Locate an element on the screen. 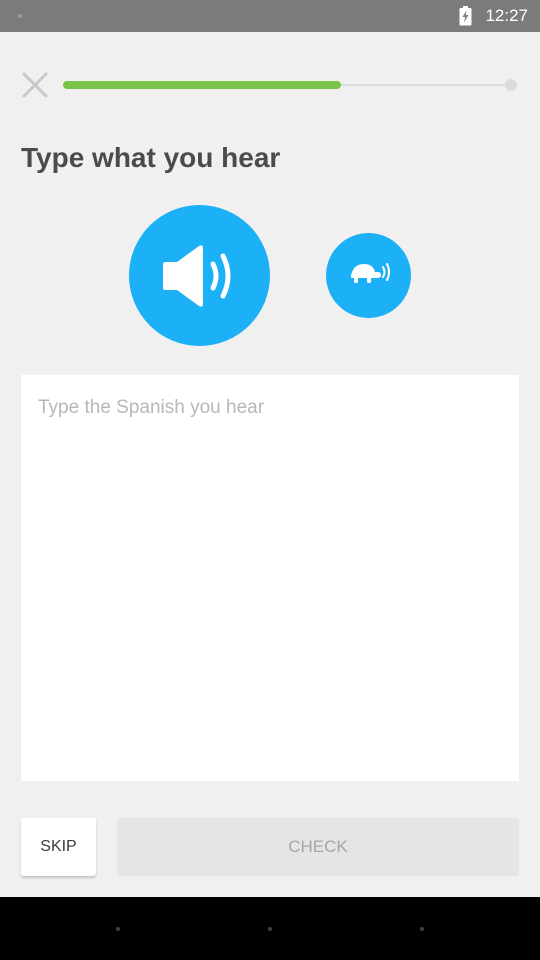 The width and height of the screenshot is (540, 960). progress-end-marker is located at coordinates (511, 85).